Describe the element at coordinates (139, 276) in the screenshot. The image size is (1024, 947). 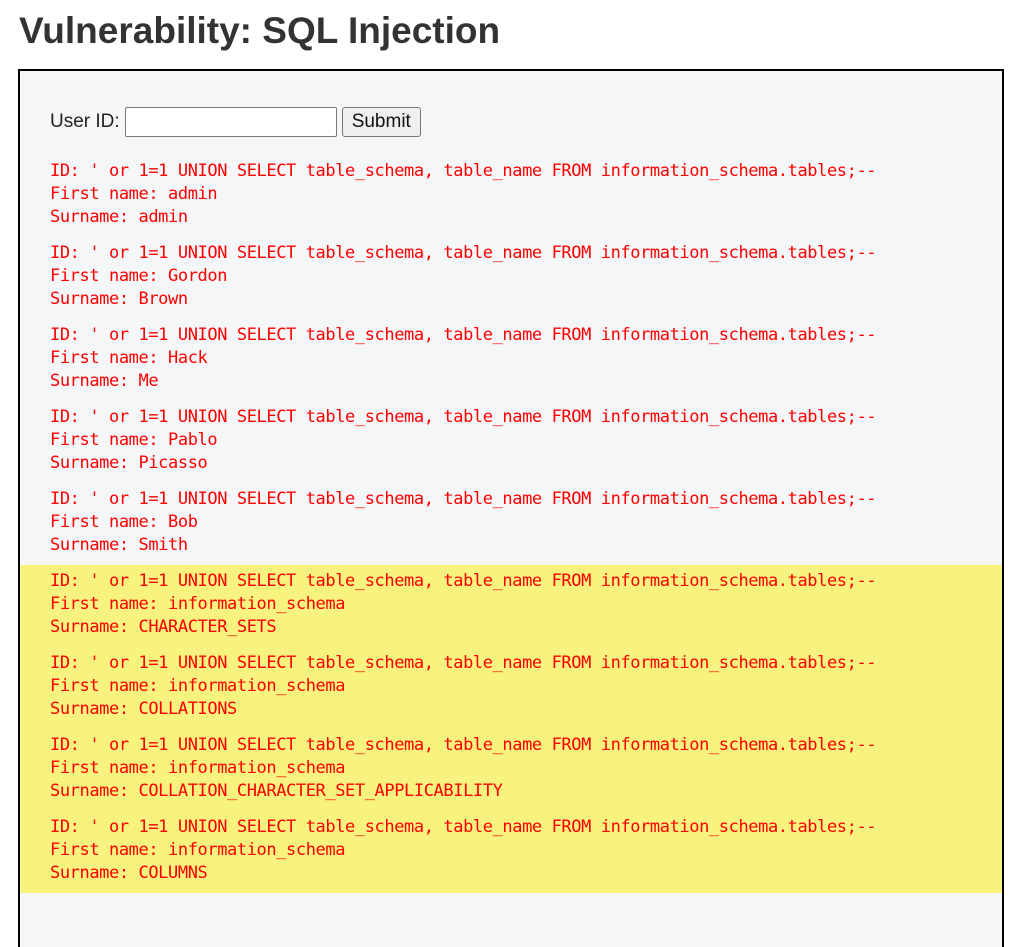
I see `result-first-name: First name: Gordon` at that location.